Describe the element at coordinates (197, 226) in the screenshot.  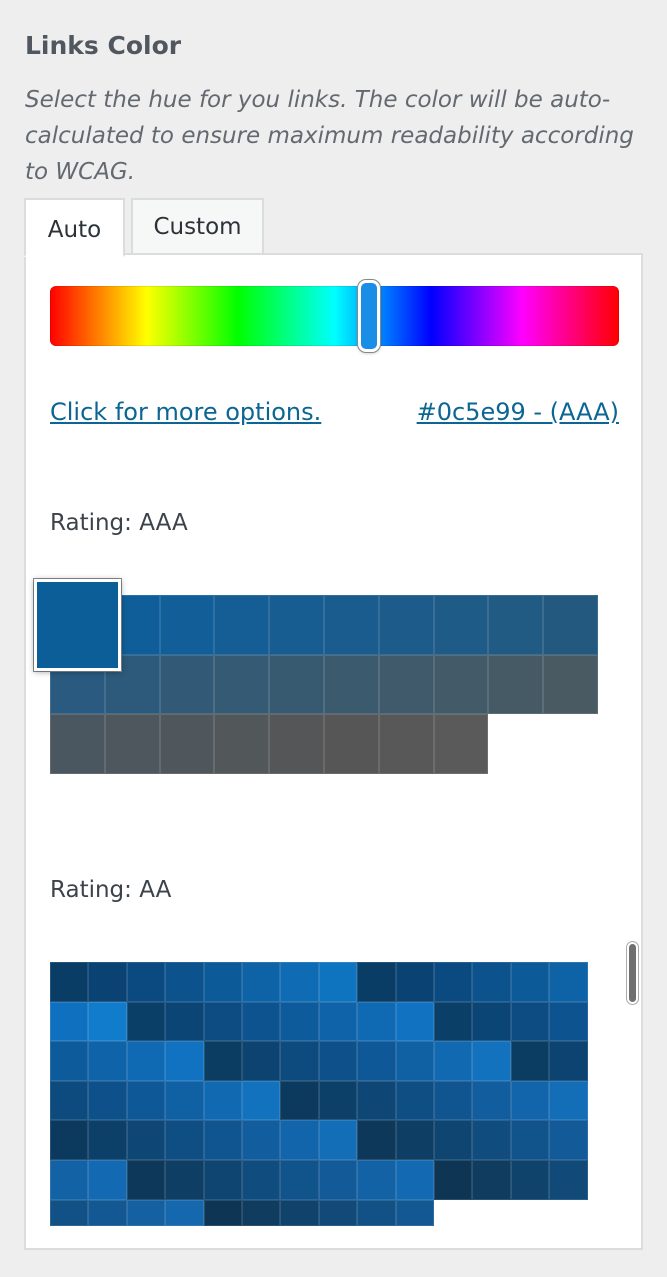
I see `tab-custom: Custom` at that location.